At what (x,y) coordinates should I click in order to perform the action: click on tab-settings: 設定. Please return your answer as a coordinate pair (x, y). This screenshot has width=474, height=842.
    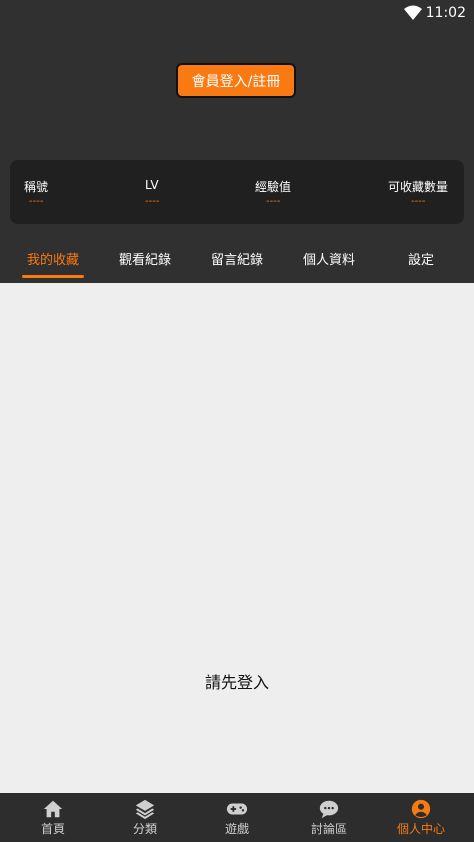
    Looking at the image, I should click on (421, 259).